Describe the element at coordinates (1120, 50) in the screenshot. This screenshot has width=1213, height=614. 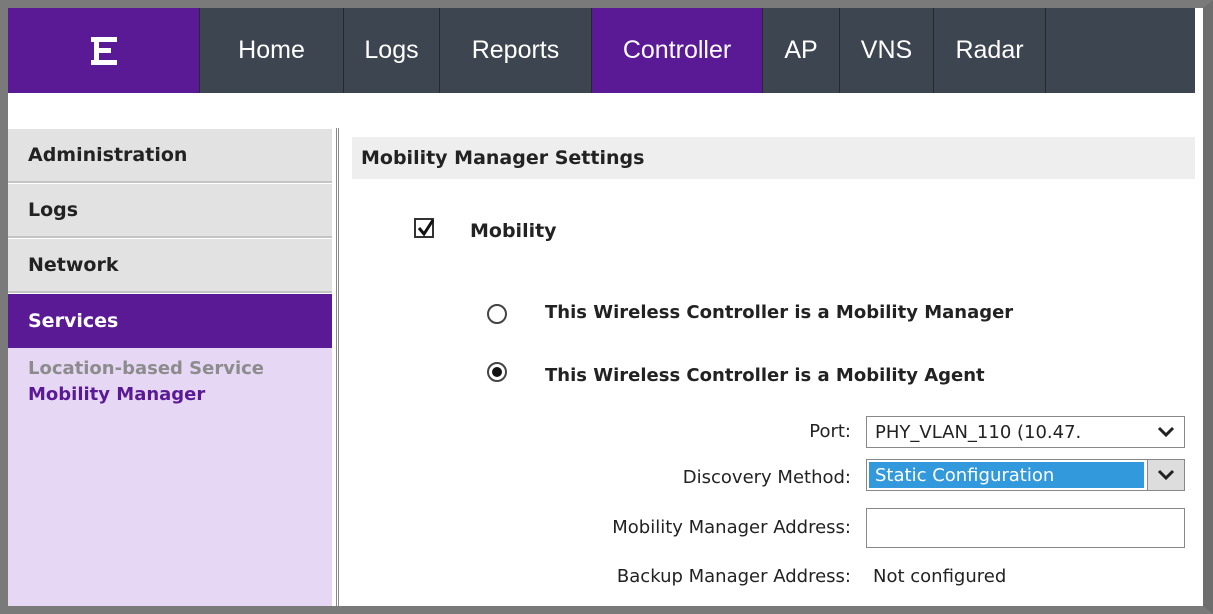
I see `nav-filler` at that location.